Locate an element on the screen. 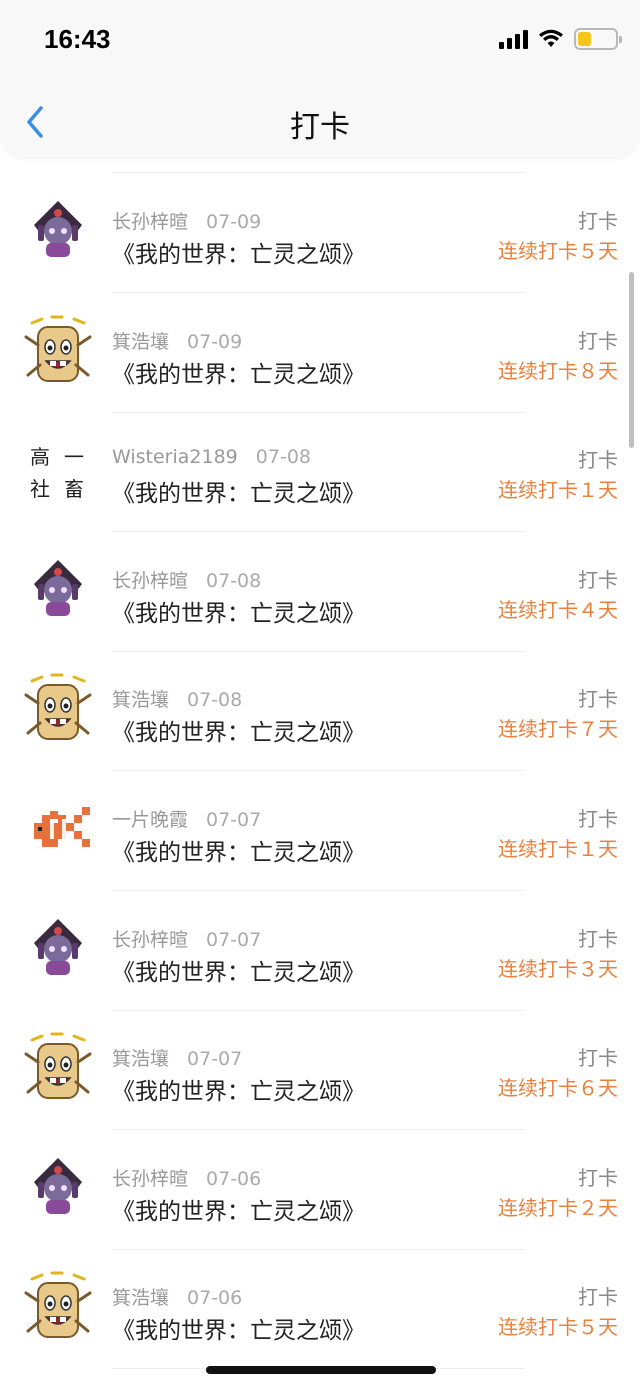 Image resolution: width=640 pixels, height=1386 pixels. checkin-row: 箕浩壤 07-07 《我的世界：亡灵之颂》 打卡 连续打卡６天 is located at coordinates (320, 1070).